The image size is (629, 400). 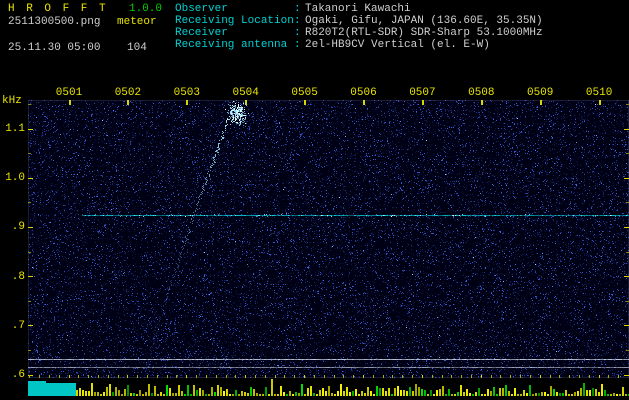 I want to click on x-tick-label: 0506, so click(x=363, y=93).